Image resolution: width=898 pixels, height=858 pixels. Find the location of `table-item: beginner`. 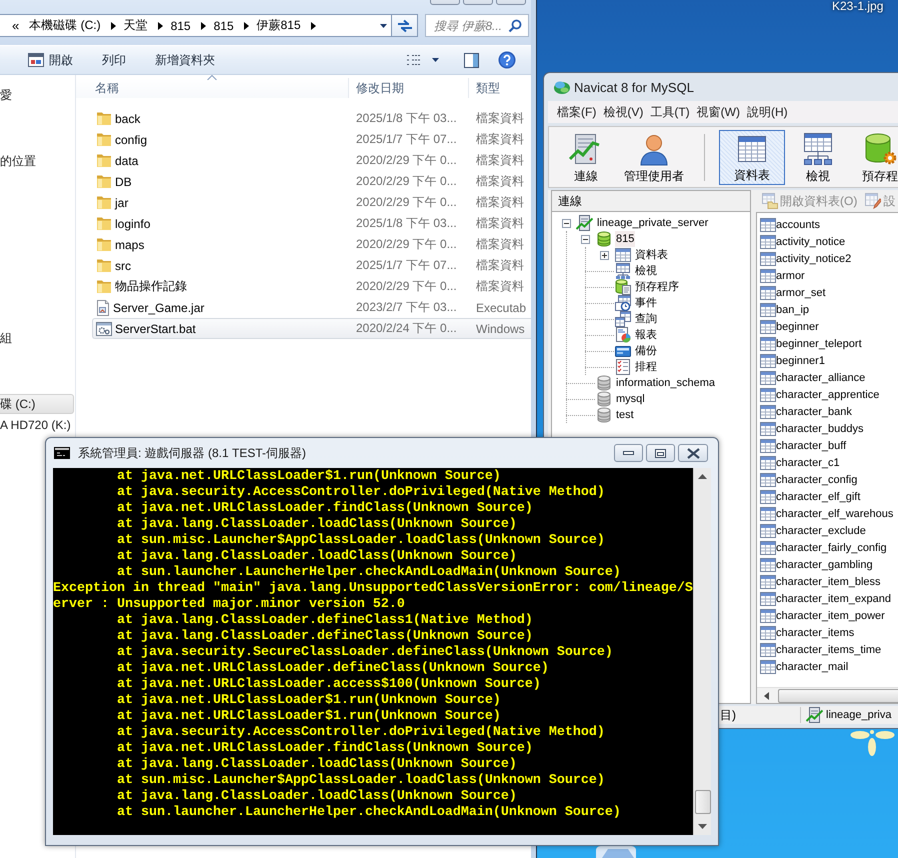

table-item: beginner is located at coordinates (827, 326).